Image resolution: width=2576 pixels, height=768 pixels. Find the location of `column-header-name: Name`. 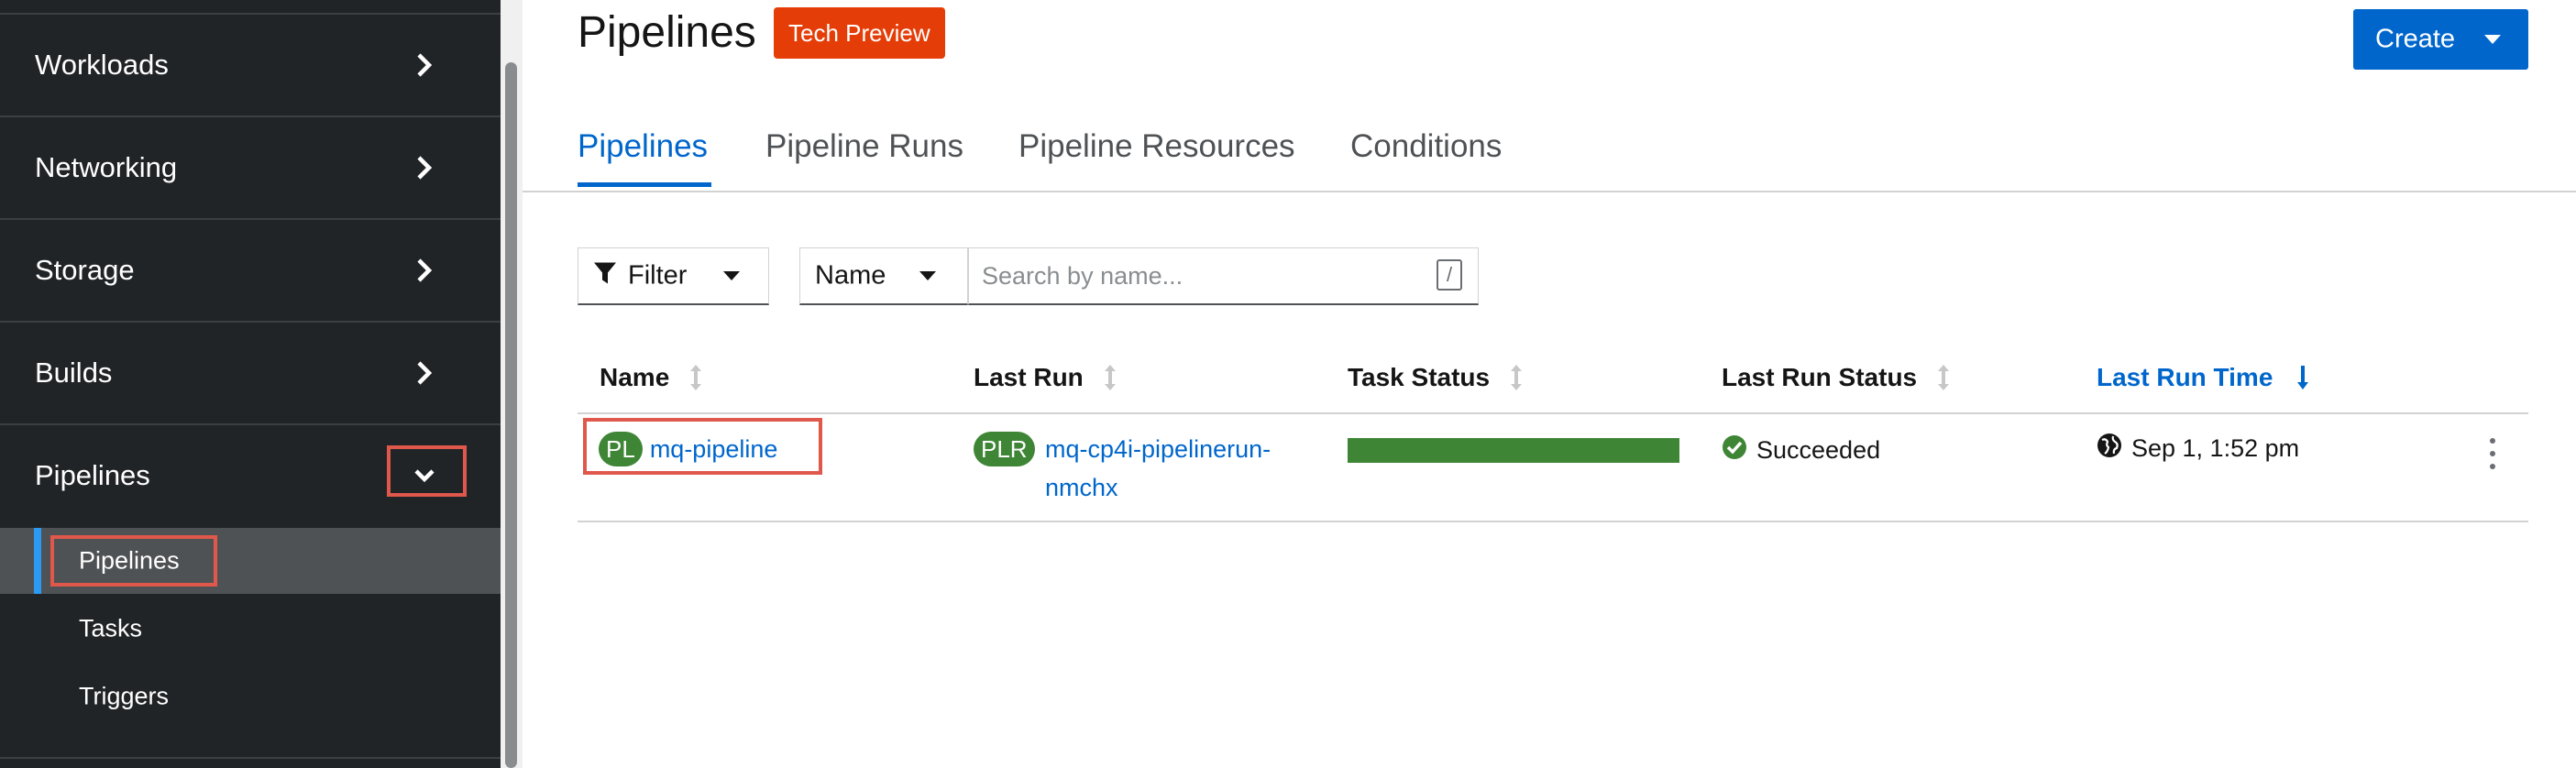

column-header-name: Name is located at coordinates (651, 377).